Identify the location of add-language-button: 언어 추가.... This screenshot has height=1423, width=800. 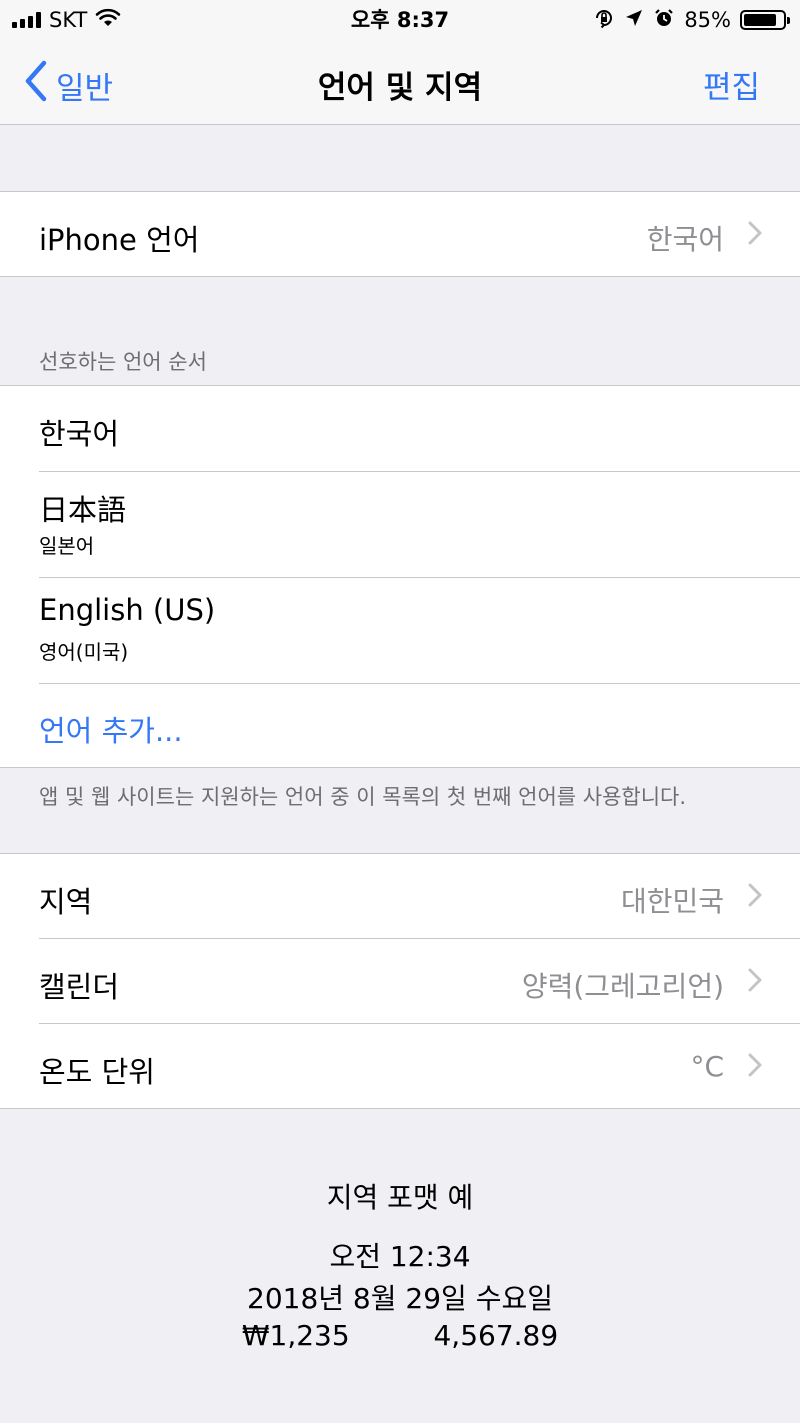
(400, 725).